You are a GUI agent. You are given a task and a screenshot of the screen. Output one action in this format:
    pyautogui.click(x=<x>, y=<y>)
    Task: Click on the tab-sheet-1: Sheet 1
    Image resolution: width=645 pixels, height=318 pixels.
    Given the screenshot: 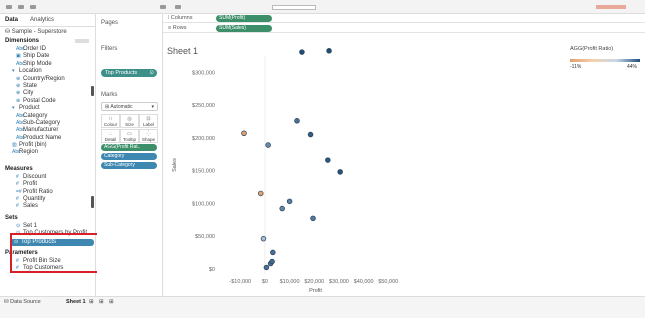 What is the action you would take?
    pyautogui.click(x=76, y=302)
    